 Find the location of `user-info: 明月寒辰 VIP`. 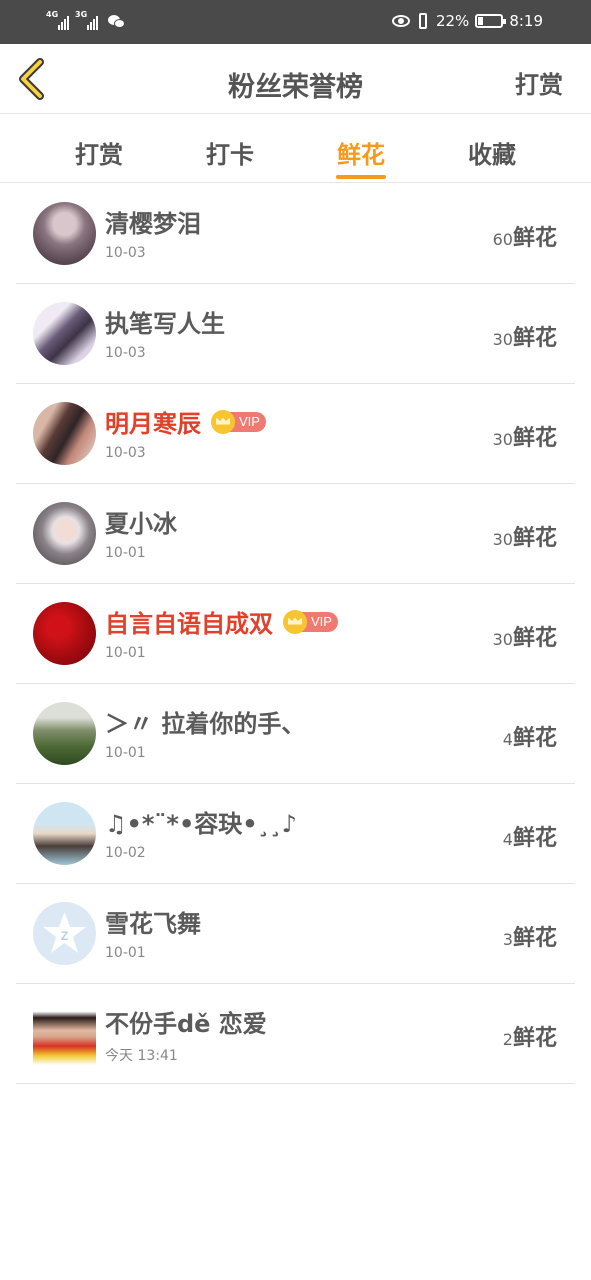

user-info: 明月寒辰 VIP is located at coordinates (185, 421).